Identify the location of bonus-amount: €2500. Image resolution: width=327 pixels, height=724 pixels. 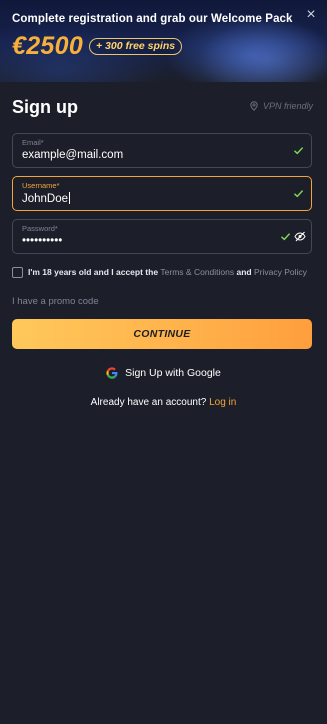
(48, 46).